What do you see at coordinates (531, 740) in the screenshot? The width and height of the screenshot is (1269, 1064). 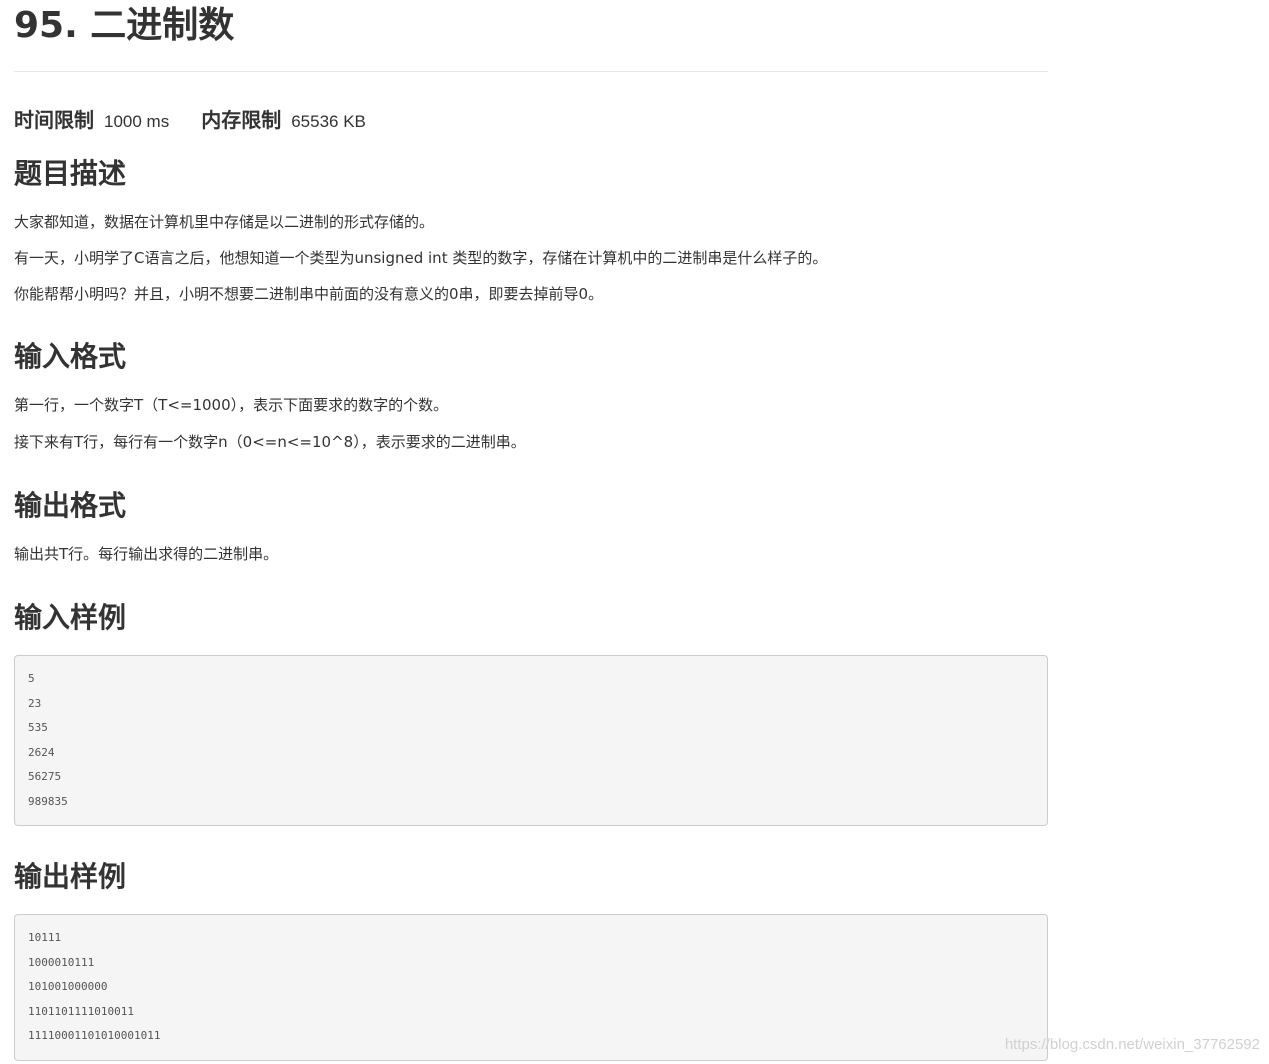 I see `sample-input-box: 5 23 535 2624 56275 989835` at bounding box center [531, 740].